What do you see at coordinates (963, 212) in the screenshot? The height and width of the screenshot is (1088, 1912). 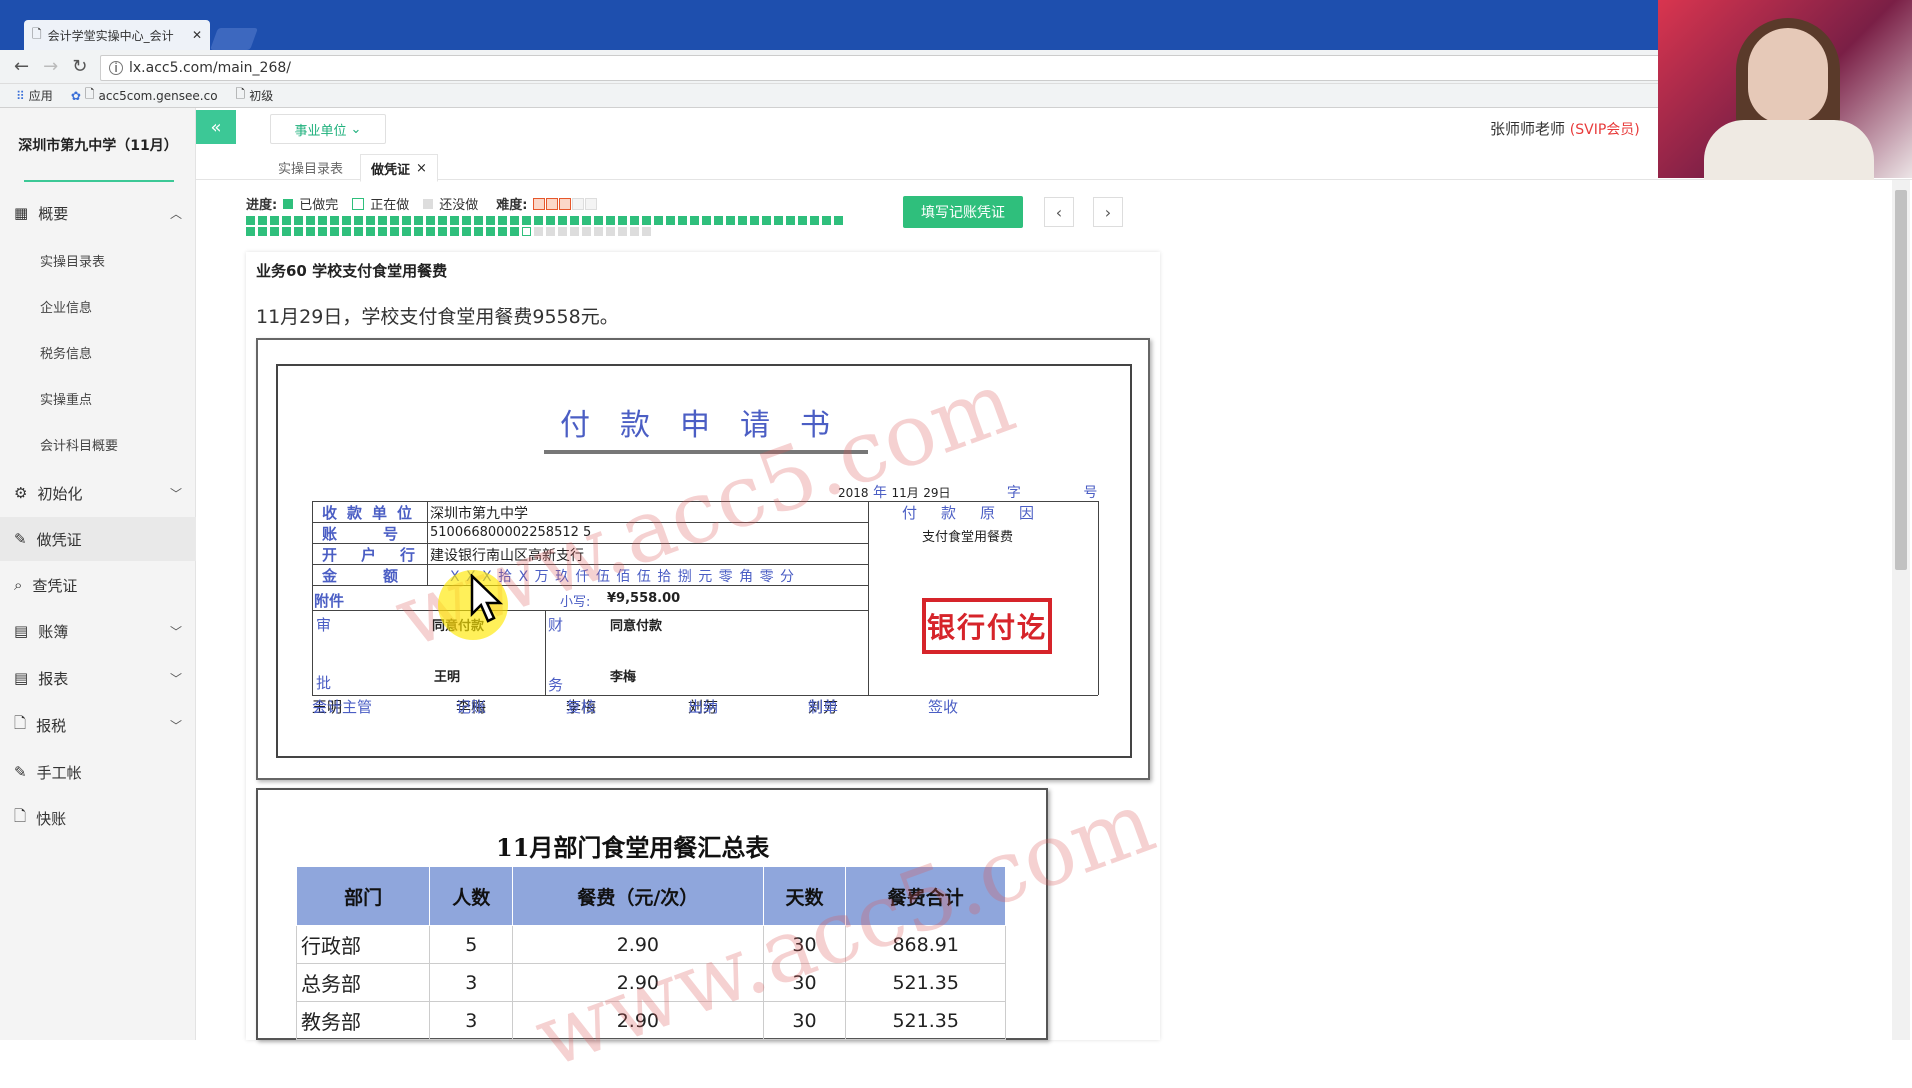 I see `fill-voucher-button: 填写记账凭证` at bounding box center [963, 212].